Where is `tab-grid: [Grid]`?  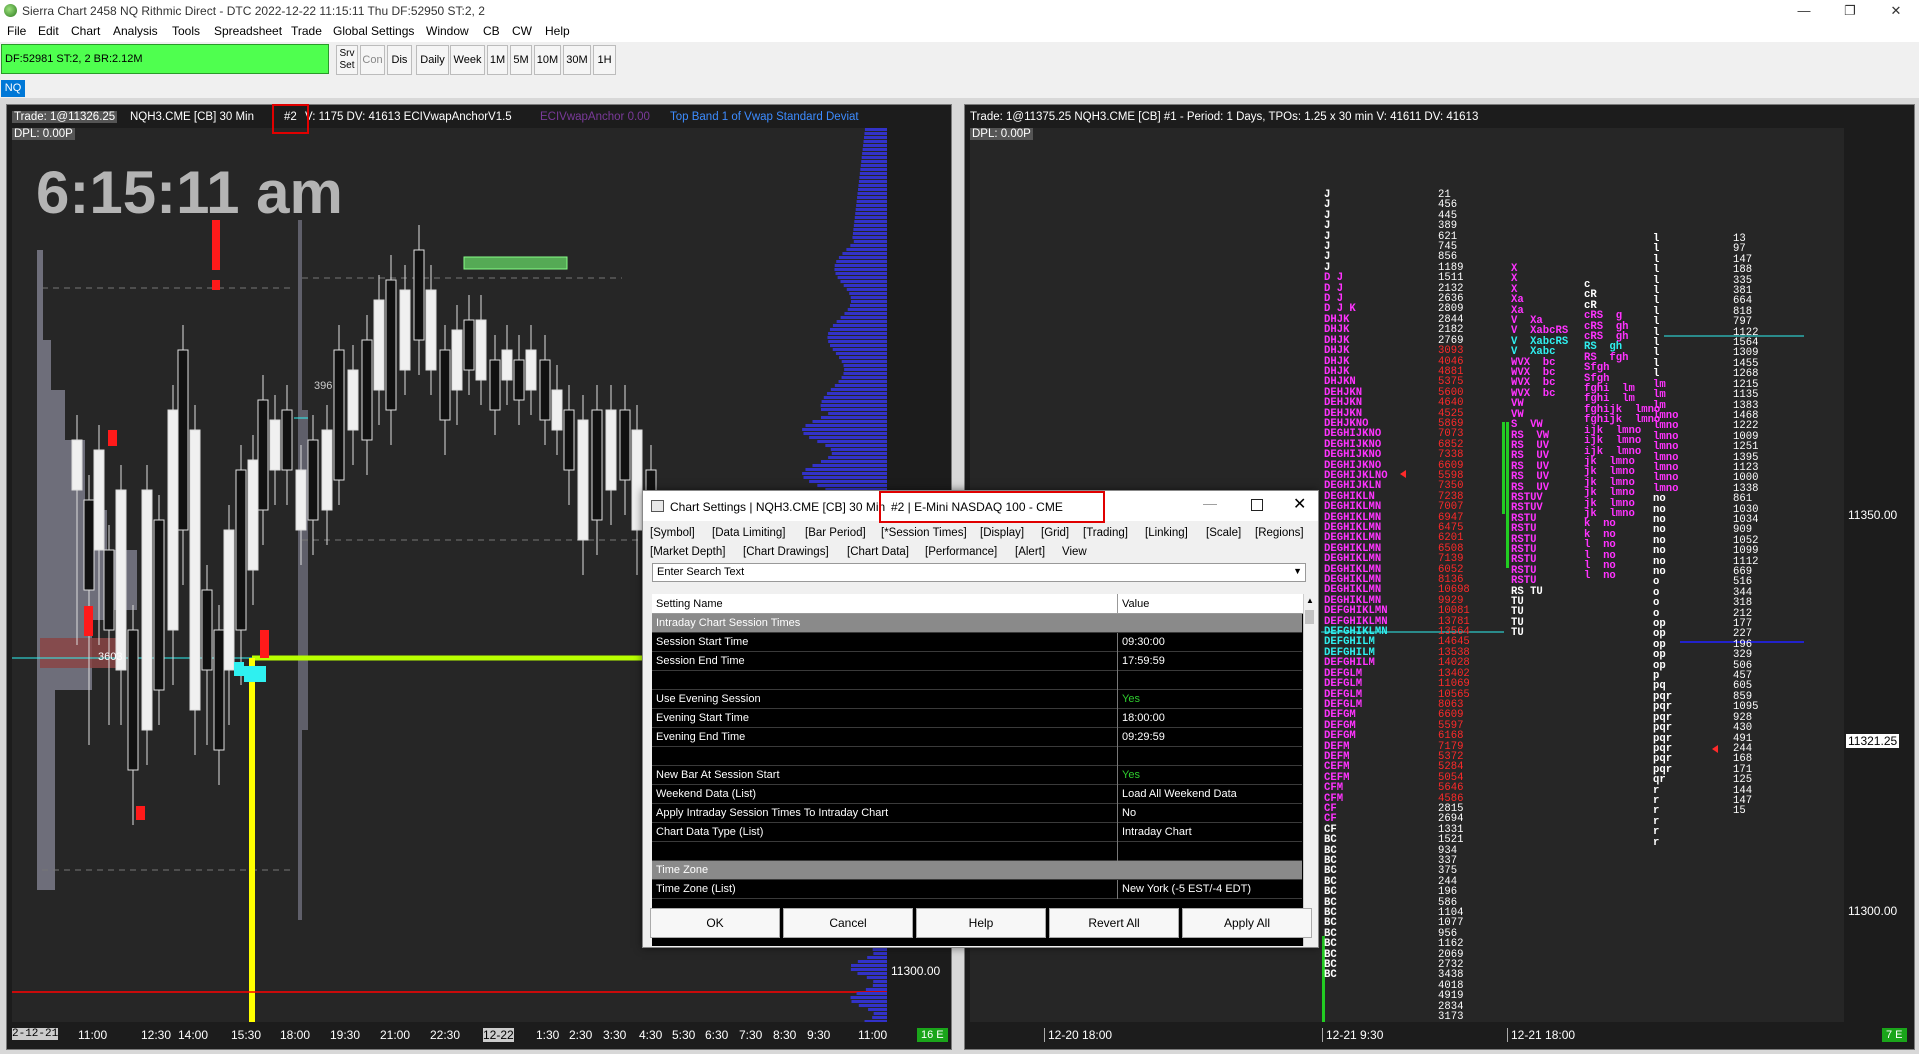 tab-grid: [Grid] is located at coordinates (1055, 533).